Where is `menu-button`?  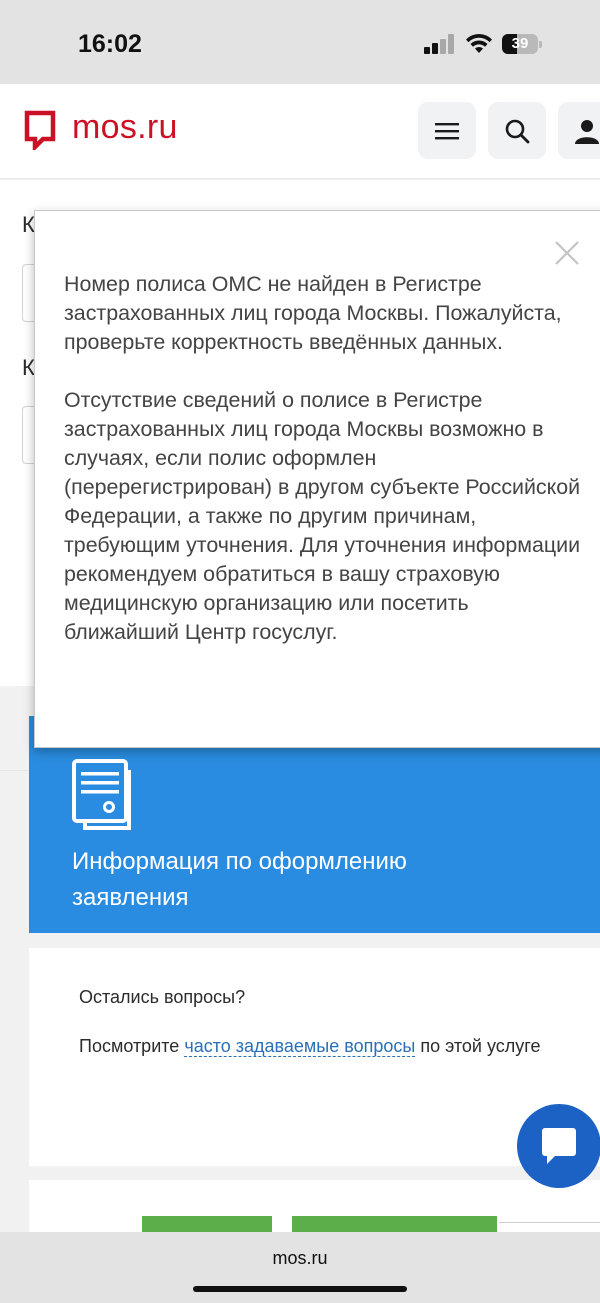 menu-button is located at coordinates (447, 130).